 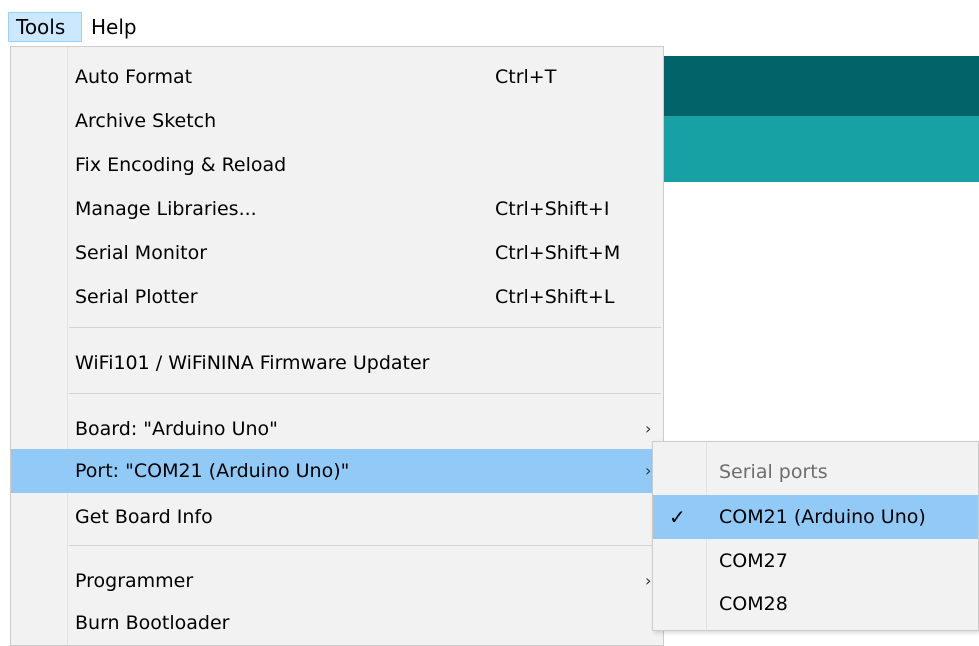 I want to click on editor-toolbar, so click(x=819, y=86).